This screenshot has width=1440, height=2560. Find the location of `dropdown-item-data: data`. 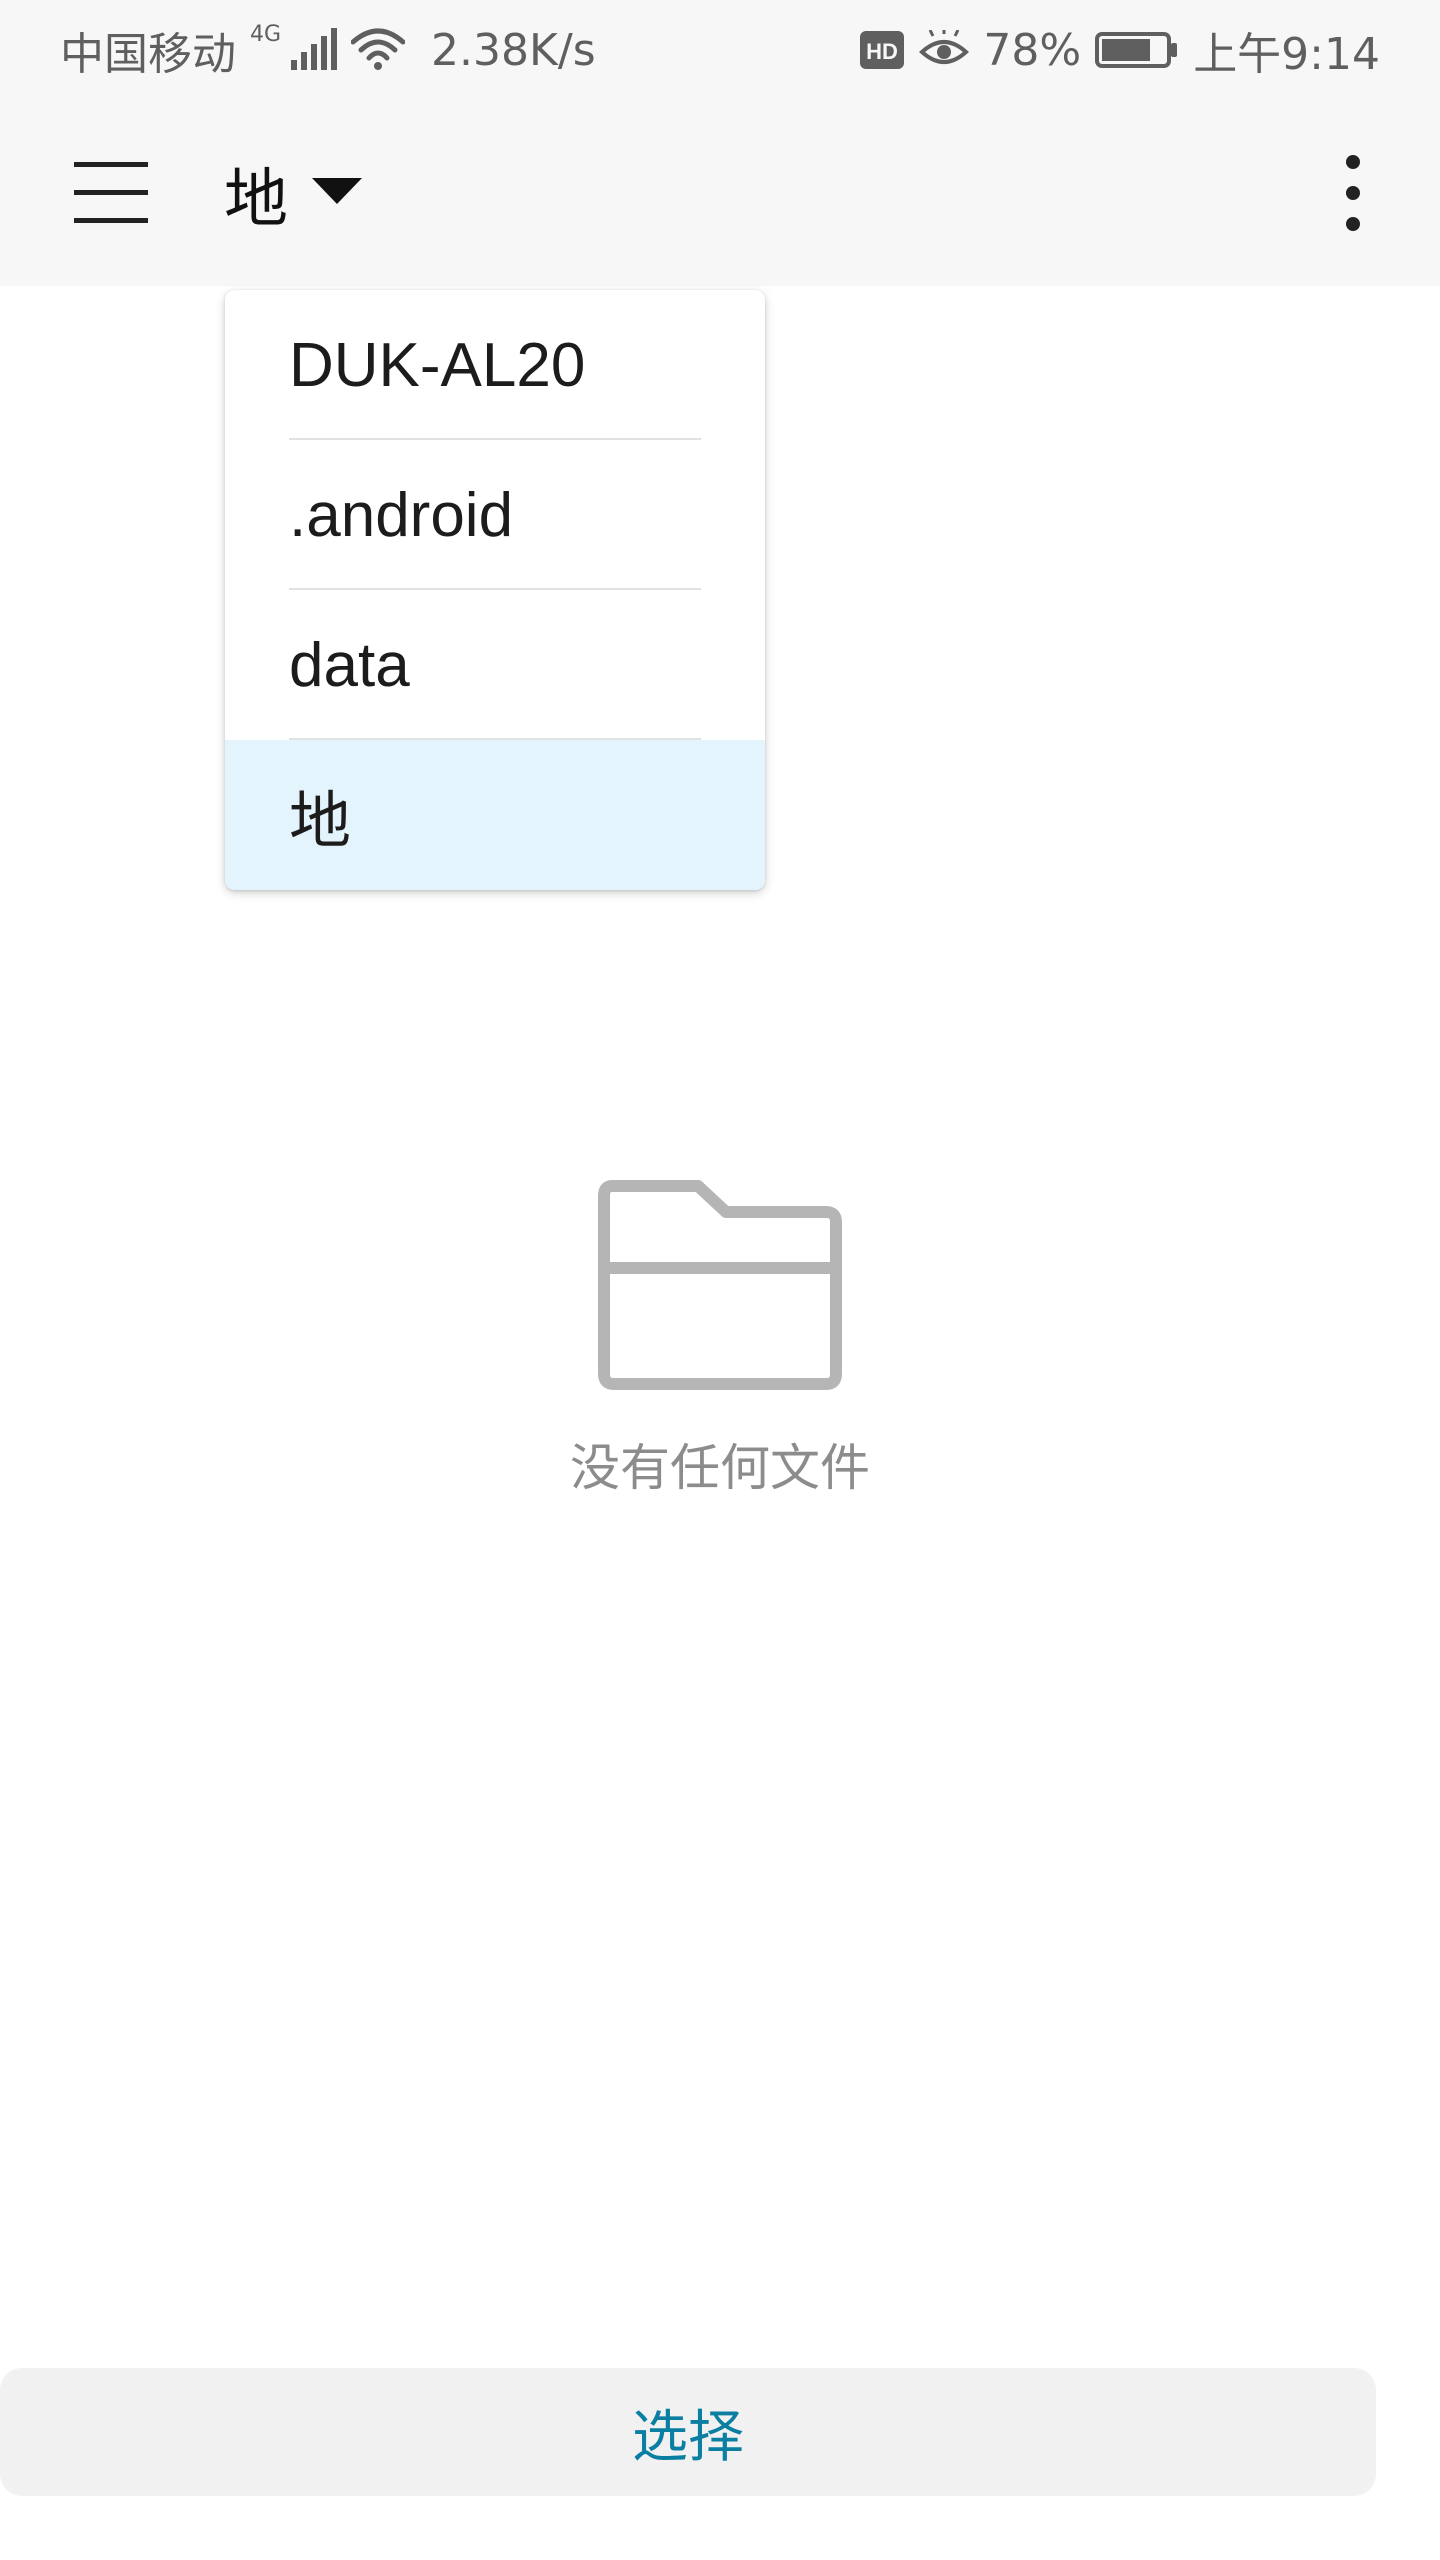

dropdown-item-data: data is located at coordinates (495, 665).